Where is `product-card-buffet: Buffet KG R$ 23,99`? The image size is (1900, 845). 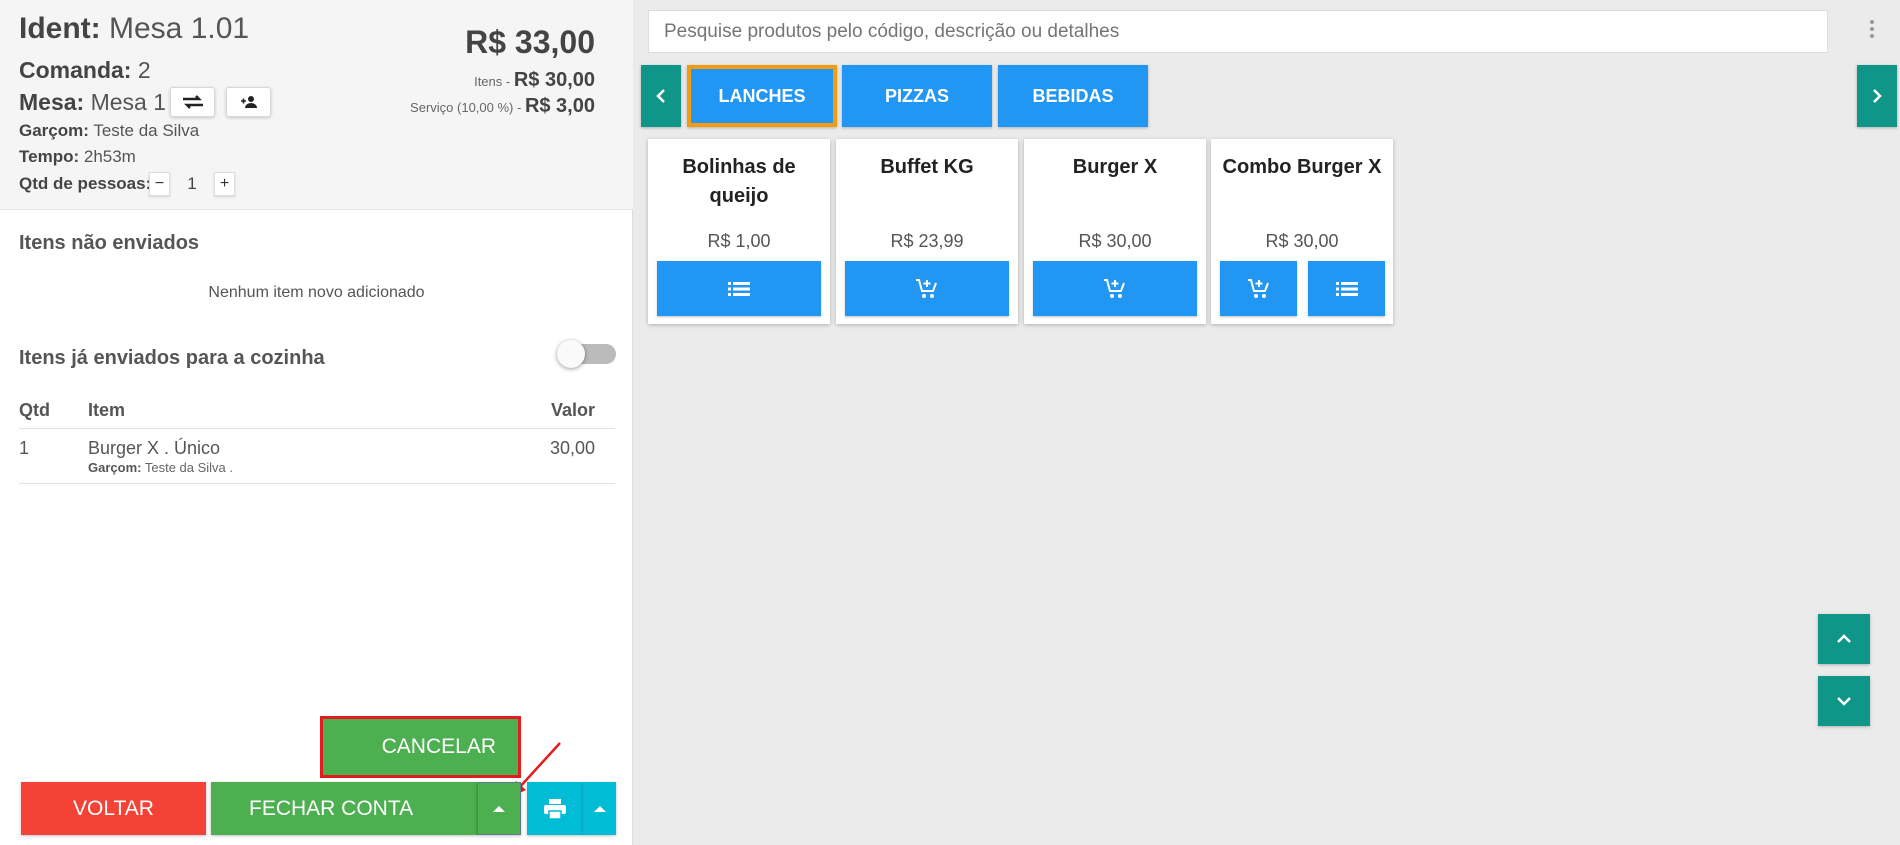
product-card-buffet: Buffet KG R$ 23,99 is located at coordinates (927, 231).